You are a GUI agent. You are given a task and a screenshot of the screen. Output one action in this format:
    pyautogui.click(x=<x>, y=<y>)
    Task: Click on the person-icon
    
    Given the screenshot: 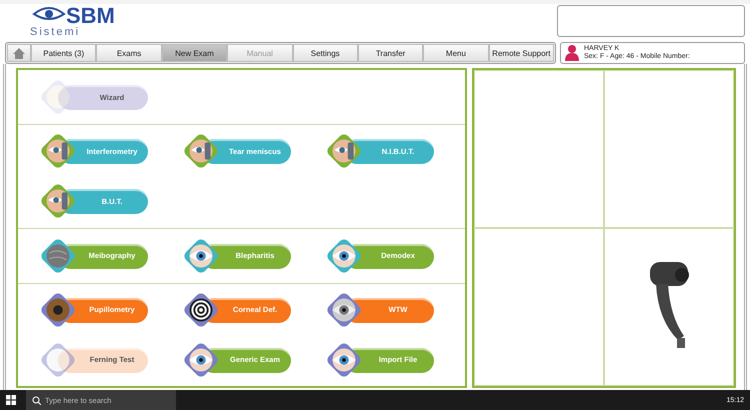 What is the action you would take?
    pyautogui.click(x=572, y=53)
    